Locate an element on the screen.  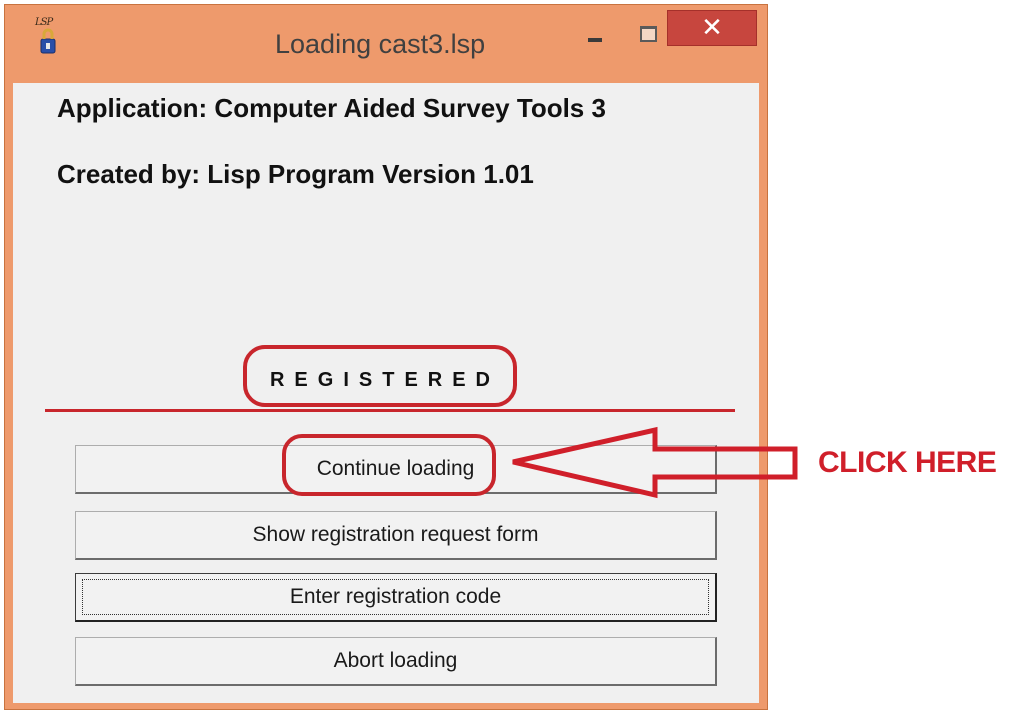
close-icon: ✕ is located at coordinates (712, 28).